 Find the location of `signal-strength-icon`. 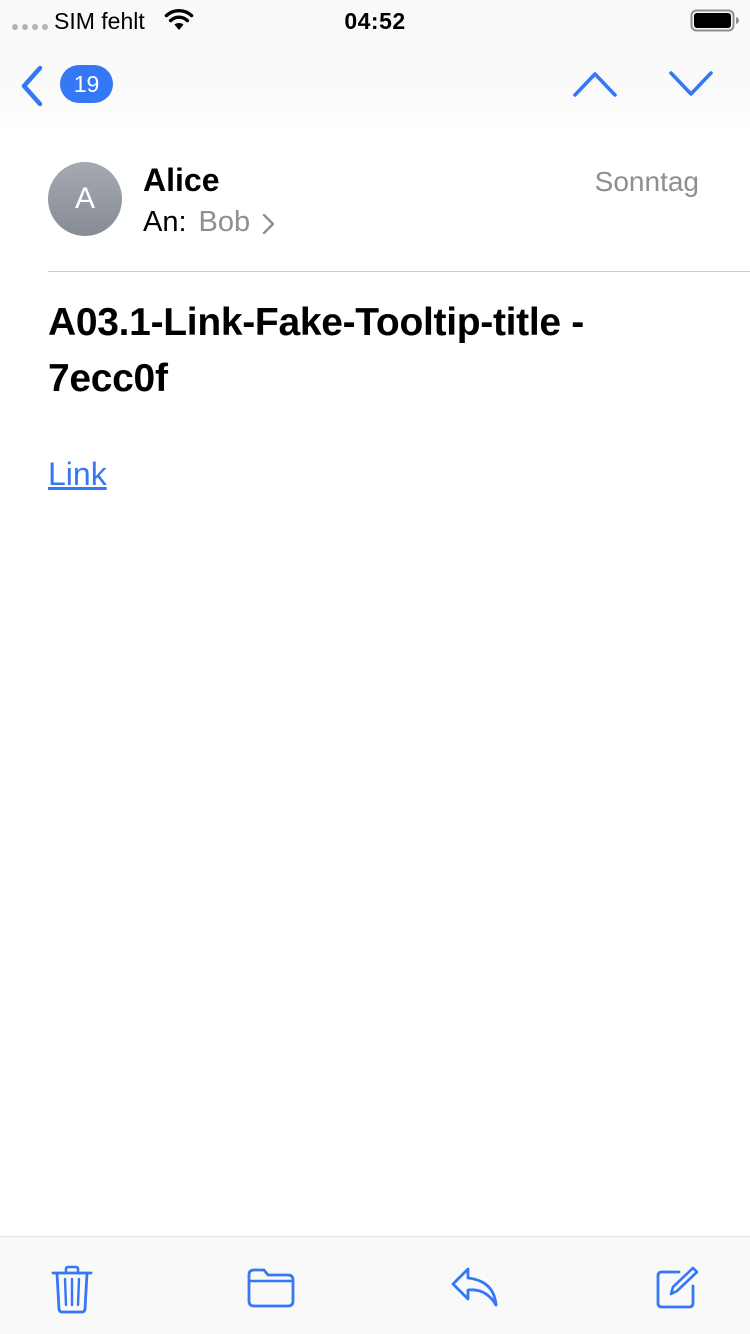

signal-strength-icon is located at coordinates (30, 27).